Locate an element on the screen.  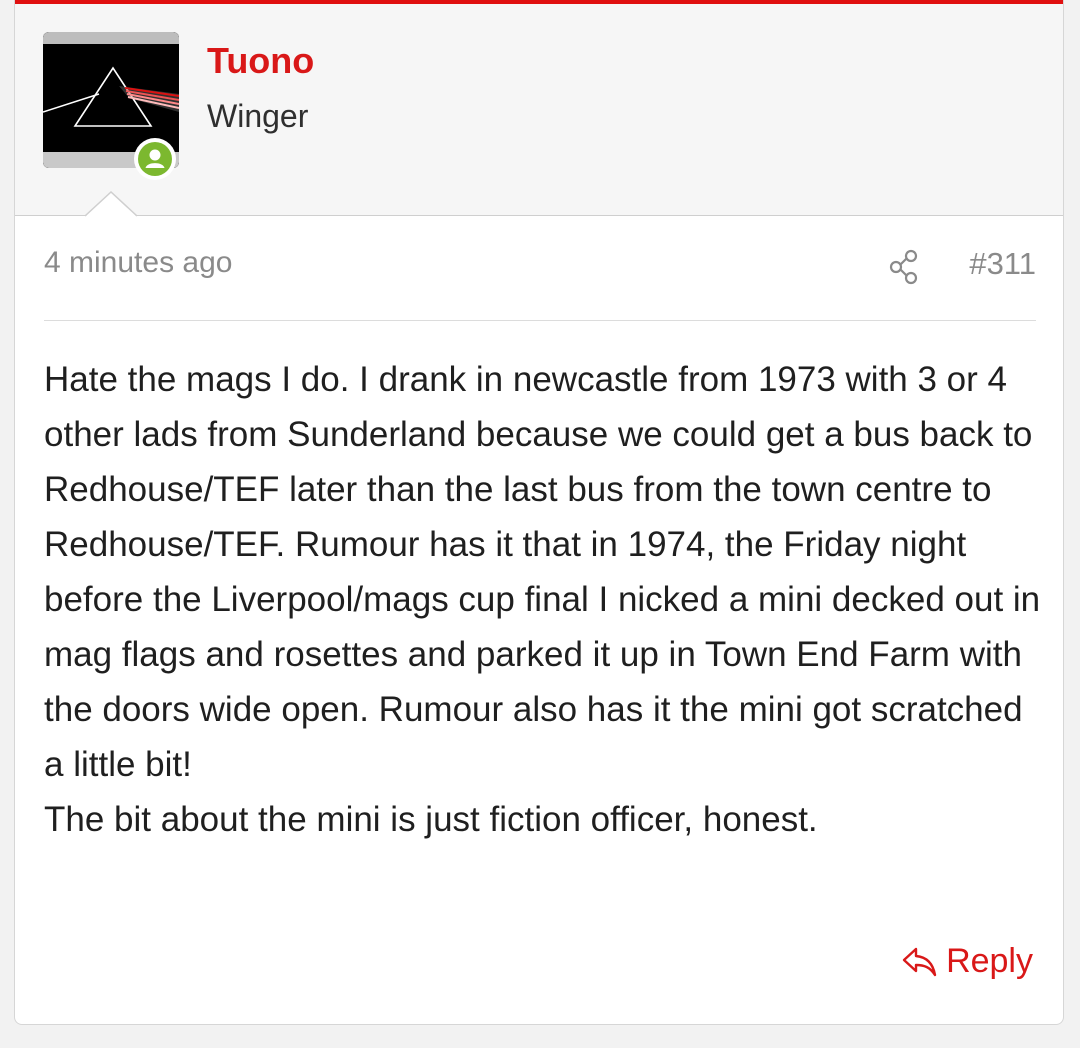
meta-divider is located at coordinates (540, 320).